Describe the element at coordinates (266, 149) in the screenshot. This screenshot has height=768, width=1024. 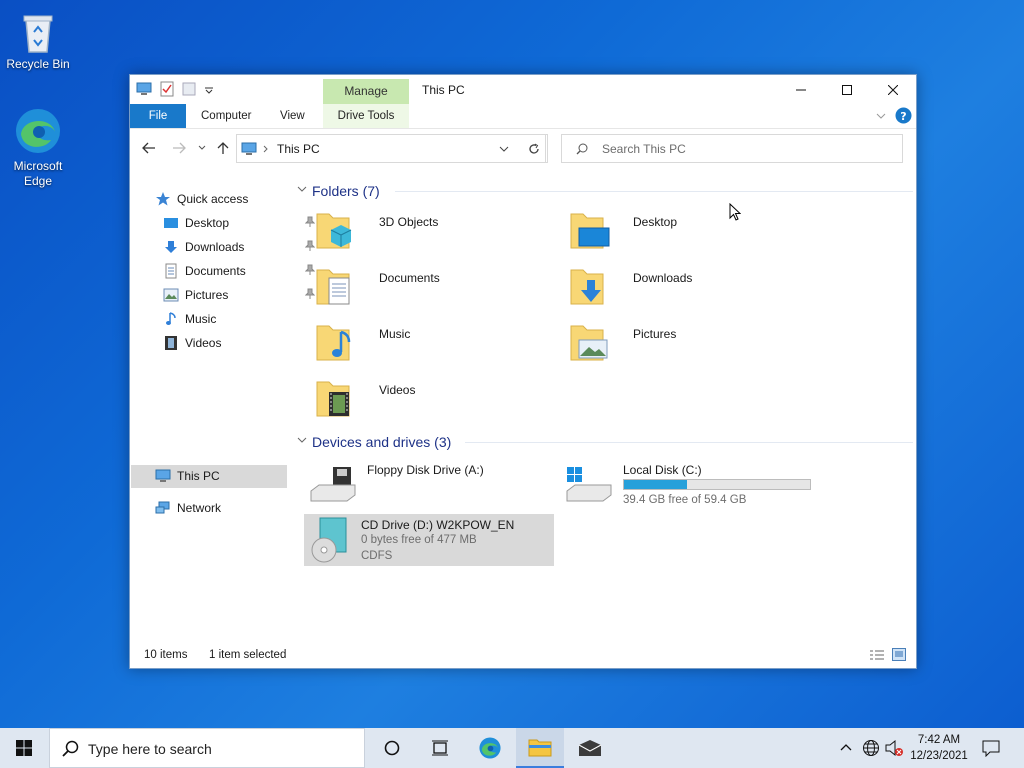
I see `chevron-right-icon` at that location.